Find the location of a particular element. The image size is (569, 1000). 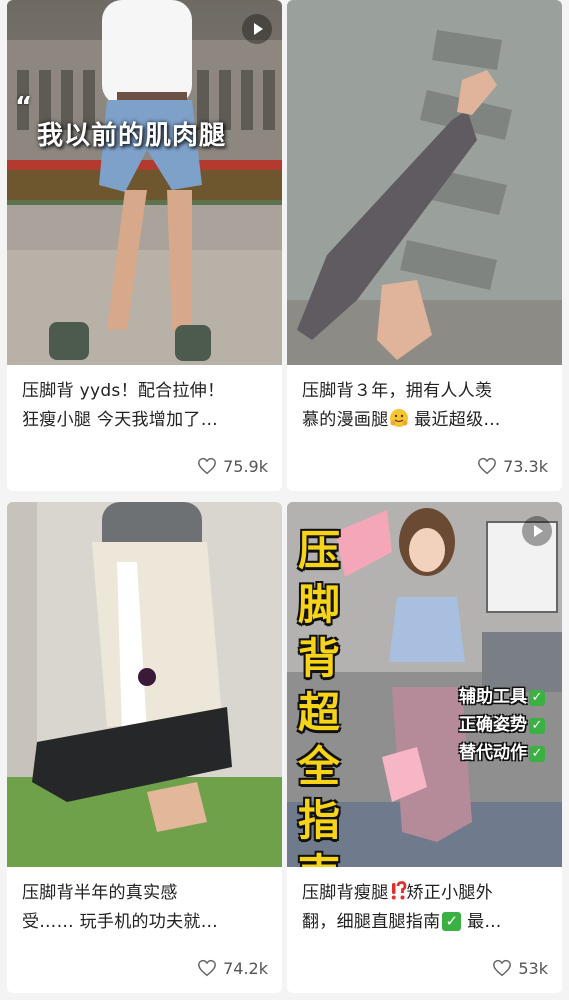

caption-line-1: 压脚背瘦腿 矫正小腿外 is located at coordinates (427, 893).